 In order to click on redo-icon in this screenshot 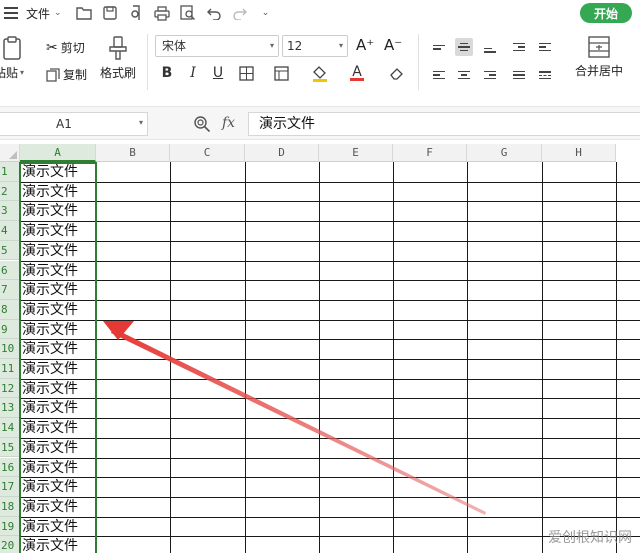, I will do `click(240, 13)`.